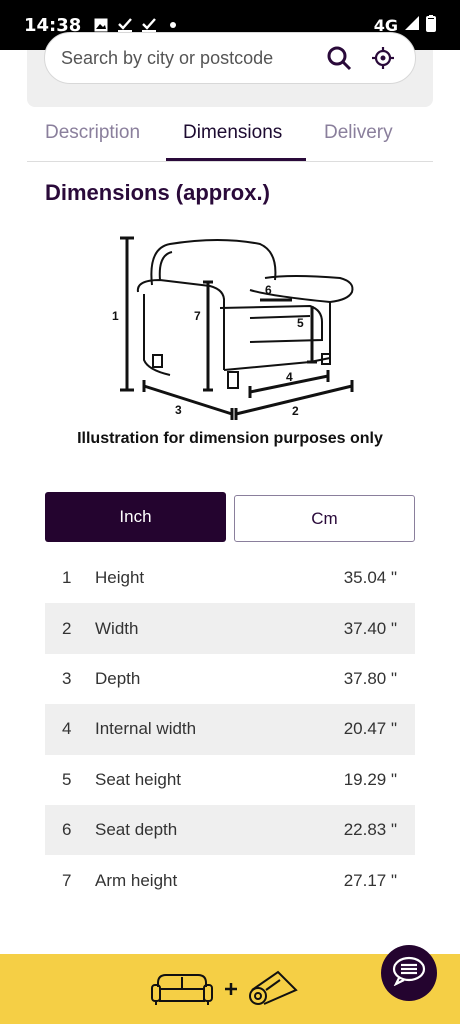 The width and height of the screenshot is (460, 1024). I want to click on sofa-icon, so click(182, 991).